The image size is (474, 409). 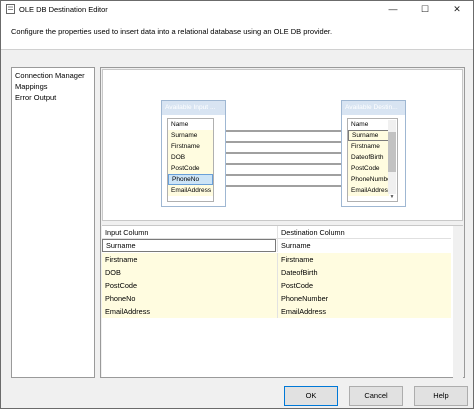 I want to click on input-column-item: DOB, so click(x=190, y=157).